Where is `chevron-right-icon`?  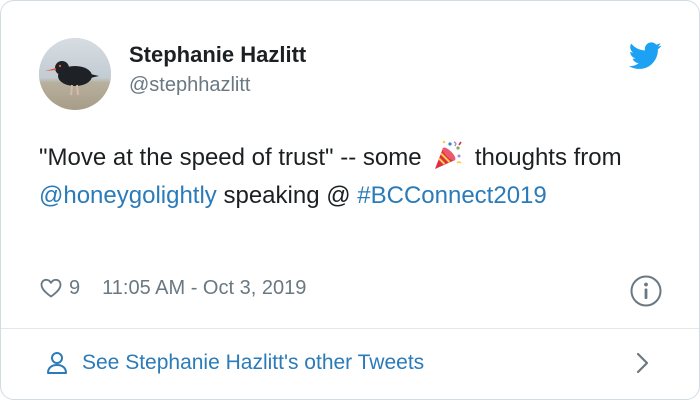 chevron-right-icon is located at coordinates (643, 363).